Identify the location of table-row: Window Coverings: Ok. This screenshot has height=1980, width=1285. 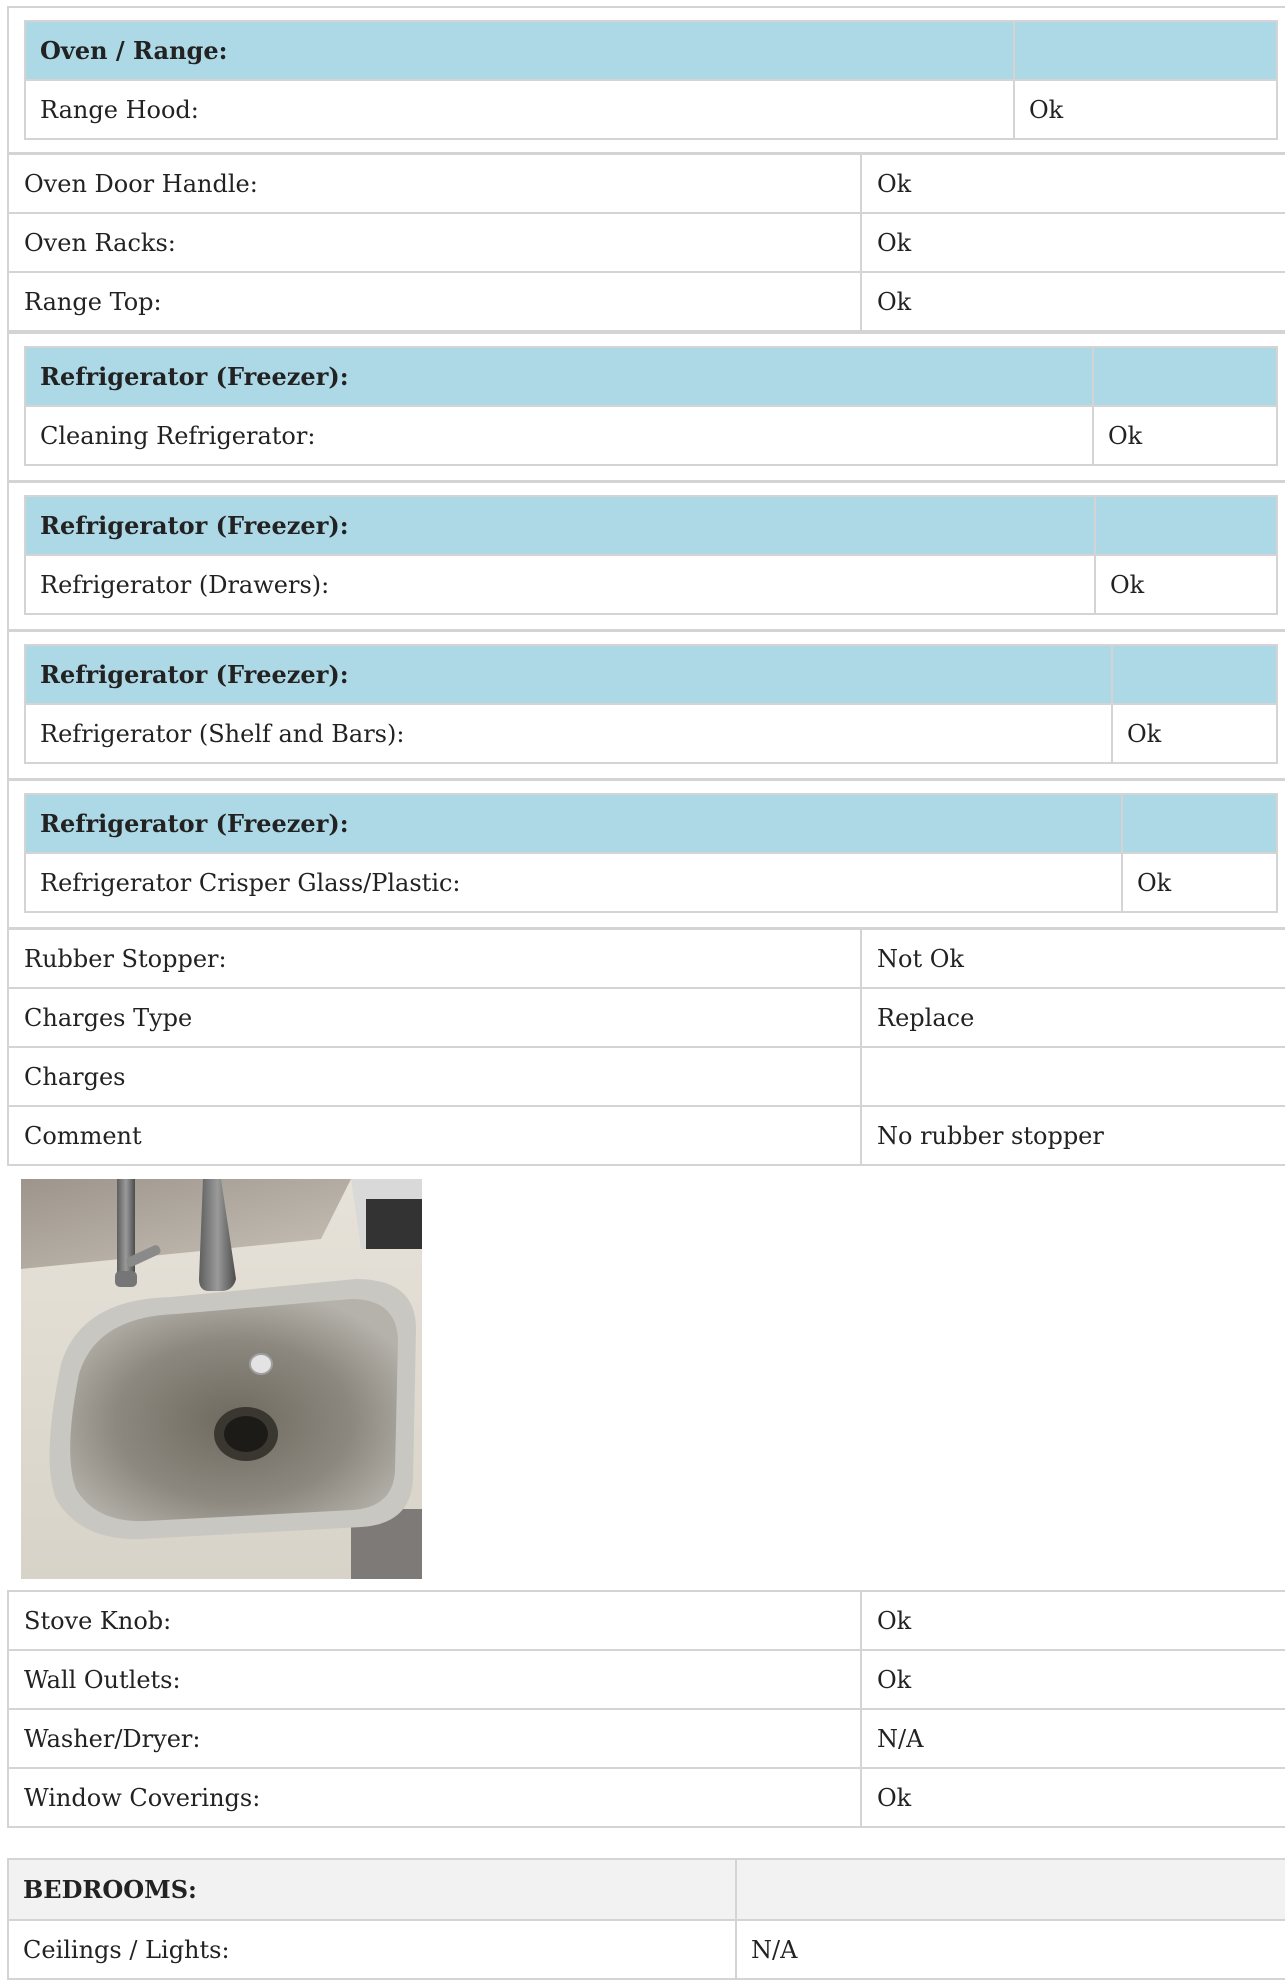
(646, 1797).